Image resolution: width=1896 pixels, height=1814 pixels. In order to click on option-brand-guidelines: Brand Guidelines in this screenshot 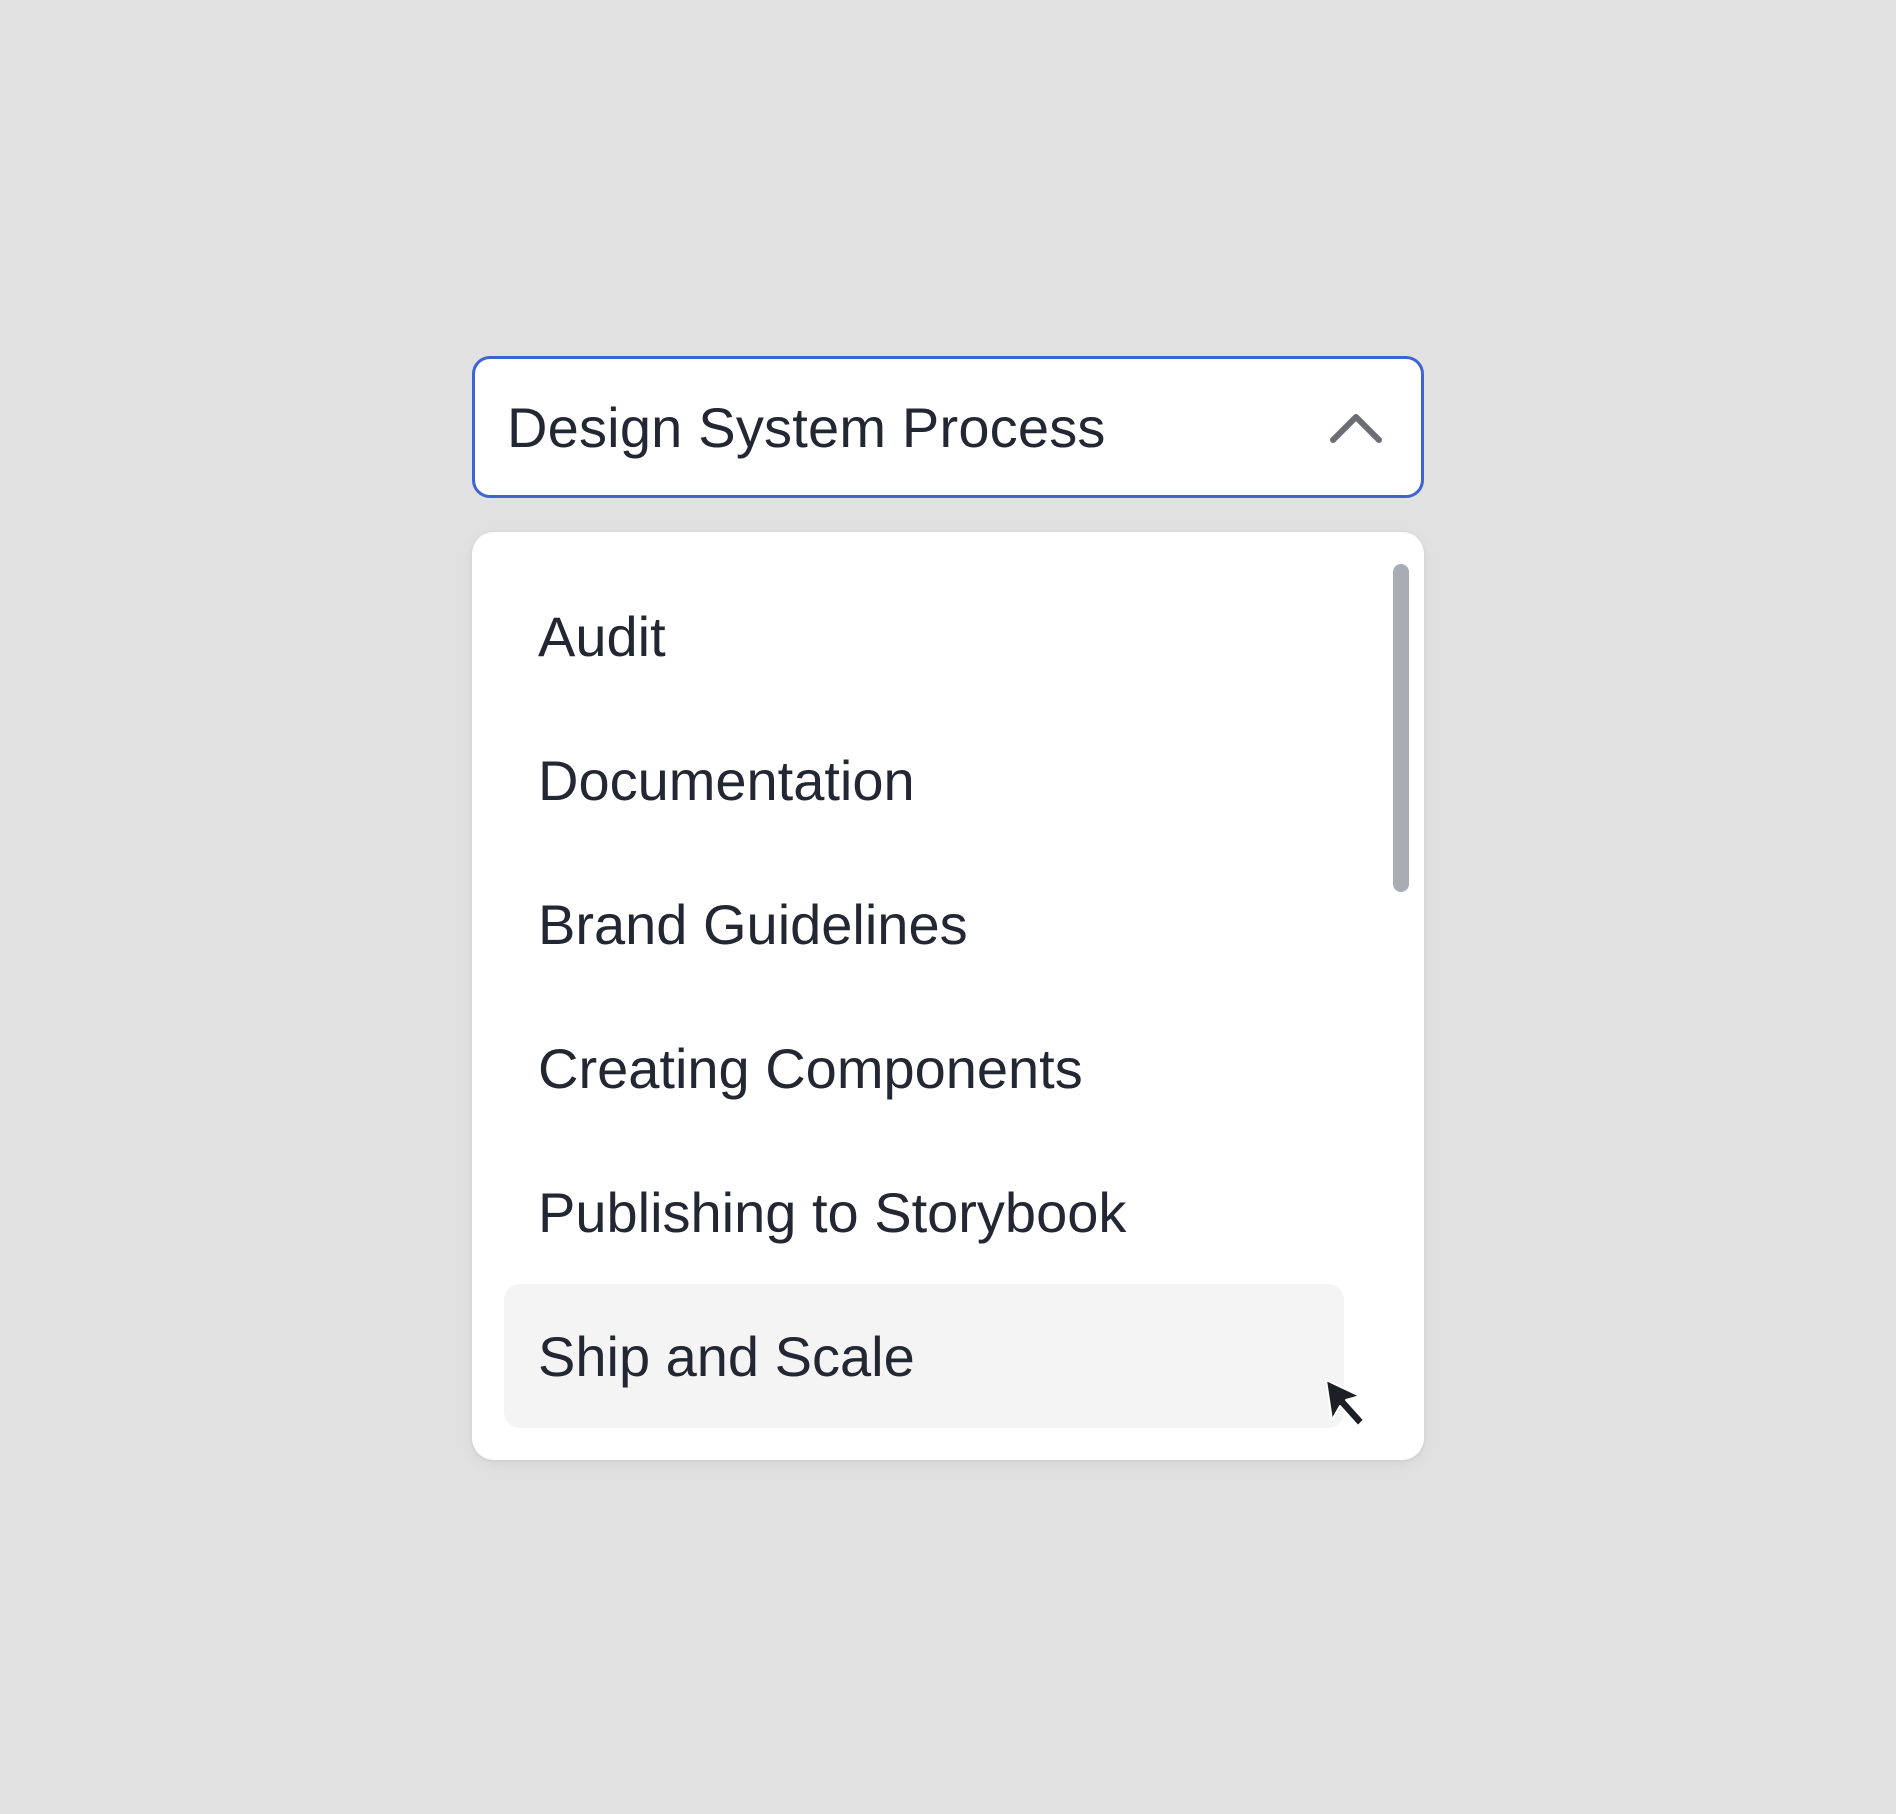, I will do `click(924, 924)`.